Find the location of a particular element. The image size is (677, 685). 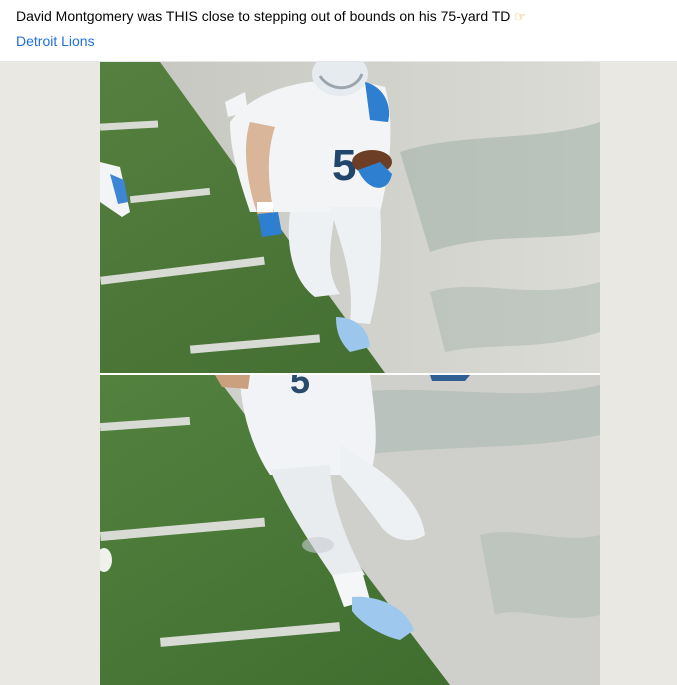

pointing-hand-icon: ☞ is located at coordinates (520, 16).